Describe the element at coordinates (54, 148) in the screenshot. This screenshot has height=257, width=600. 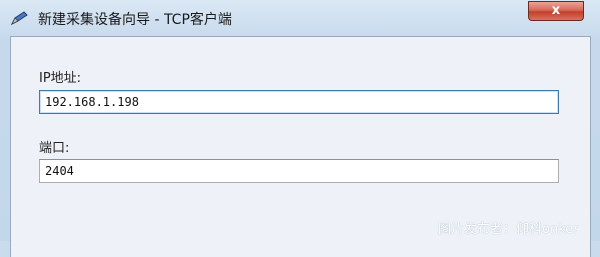
I see `port-label: 端口:` at that location.